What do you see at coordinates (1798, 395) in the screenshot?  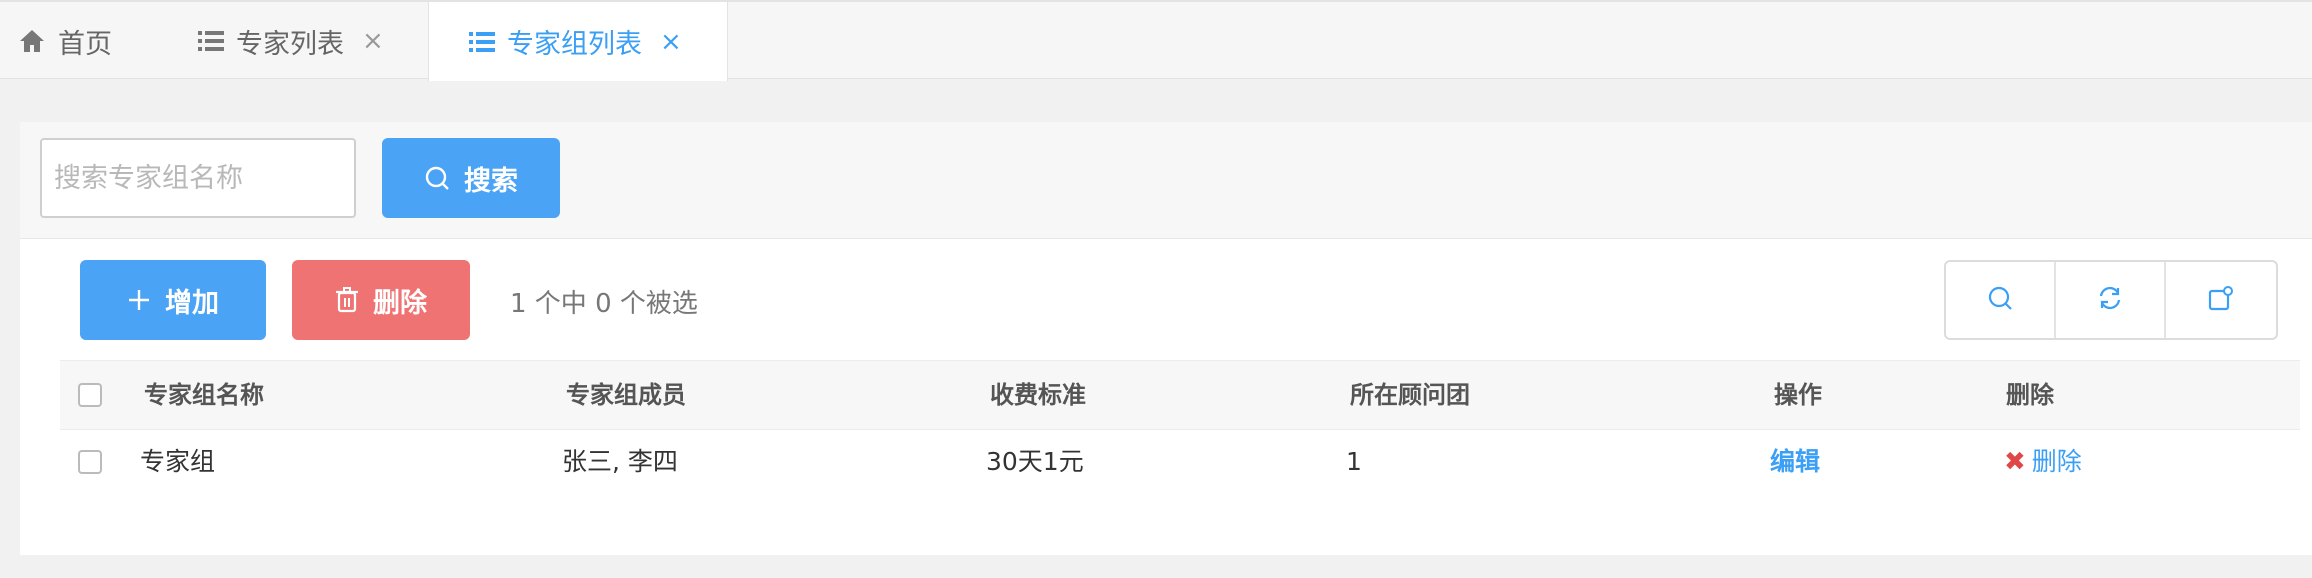 I see `column-header-action: 操作` at bounding box center [1798, 395].